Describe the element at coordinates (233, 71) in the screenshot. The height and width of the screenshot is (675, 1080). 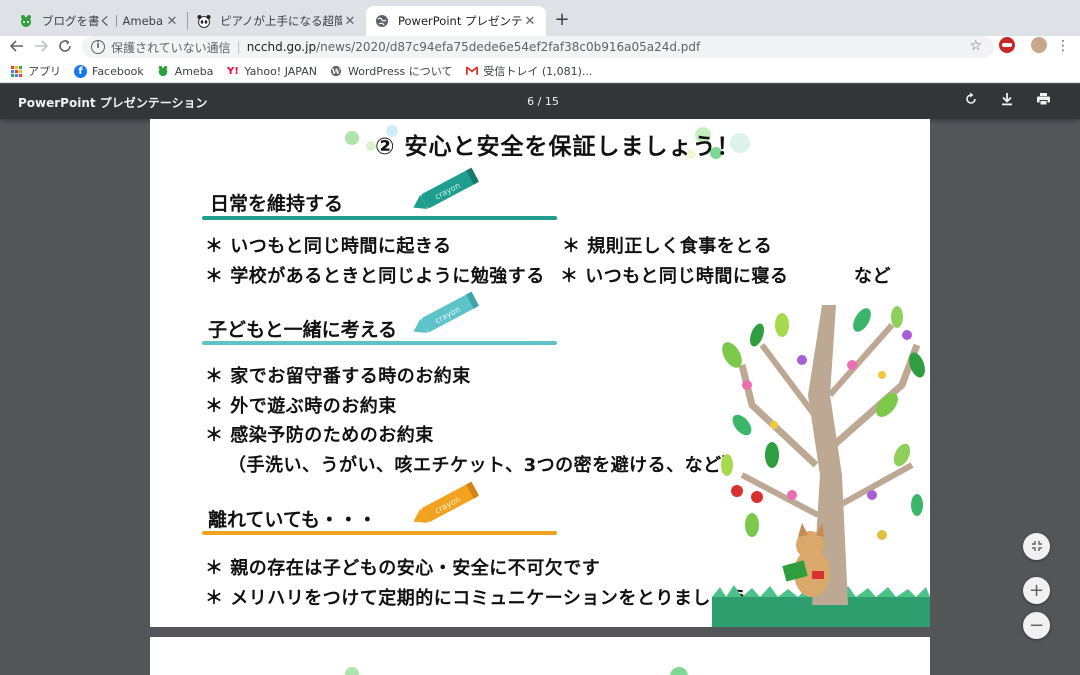
I see `yahoo-icon: Y!` at that location.